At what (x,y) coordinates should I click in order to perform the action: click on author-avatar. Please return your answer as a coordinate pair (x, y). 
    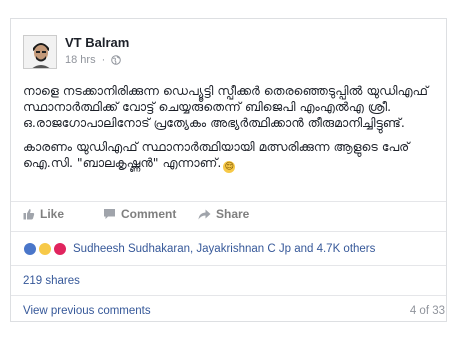
    Looking at the image, I should click on (40, 52).